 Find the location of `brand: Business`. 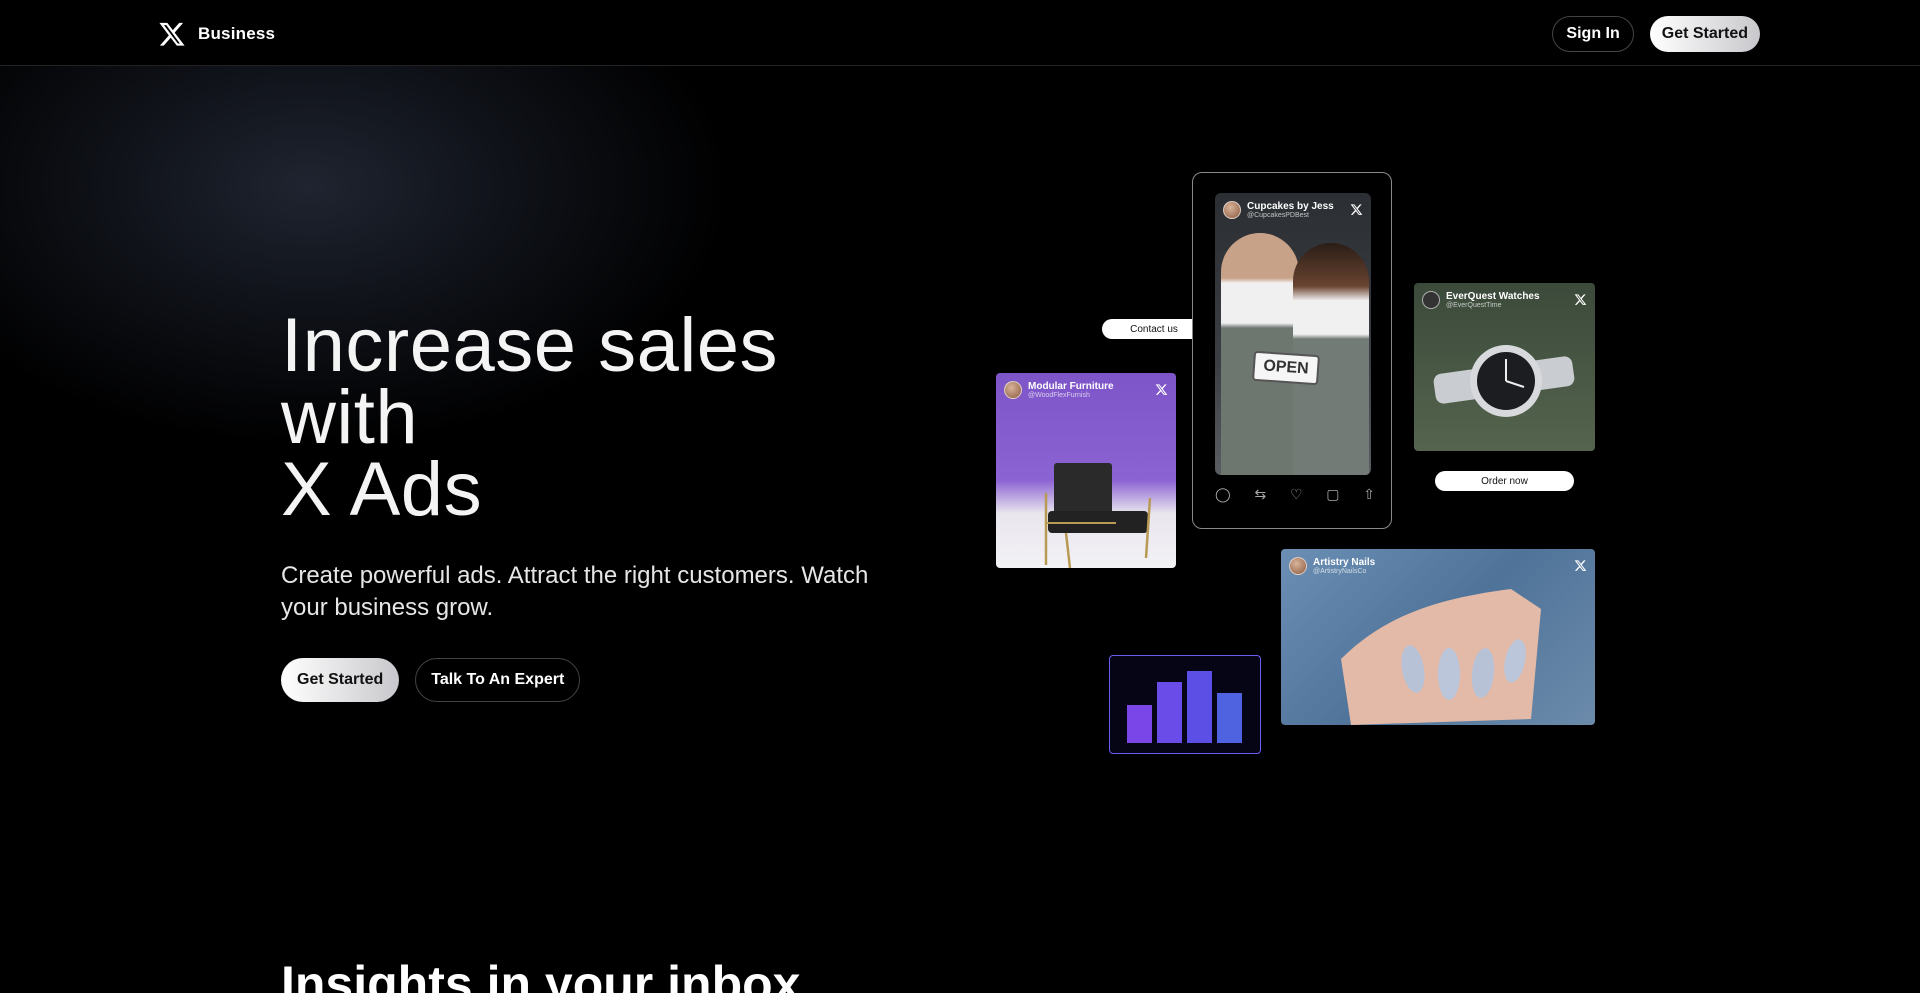

brand: Business is located at coordinates (216, 34).